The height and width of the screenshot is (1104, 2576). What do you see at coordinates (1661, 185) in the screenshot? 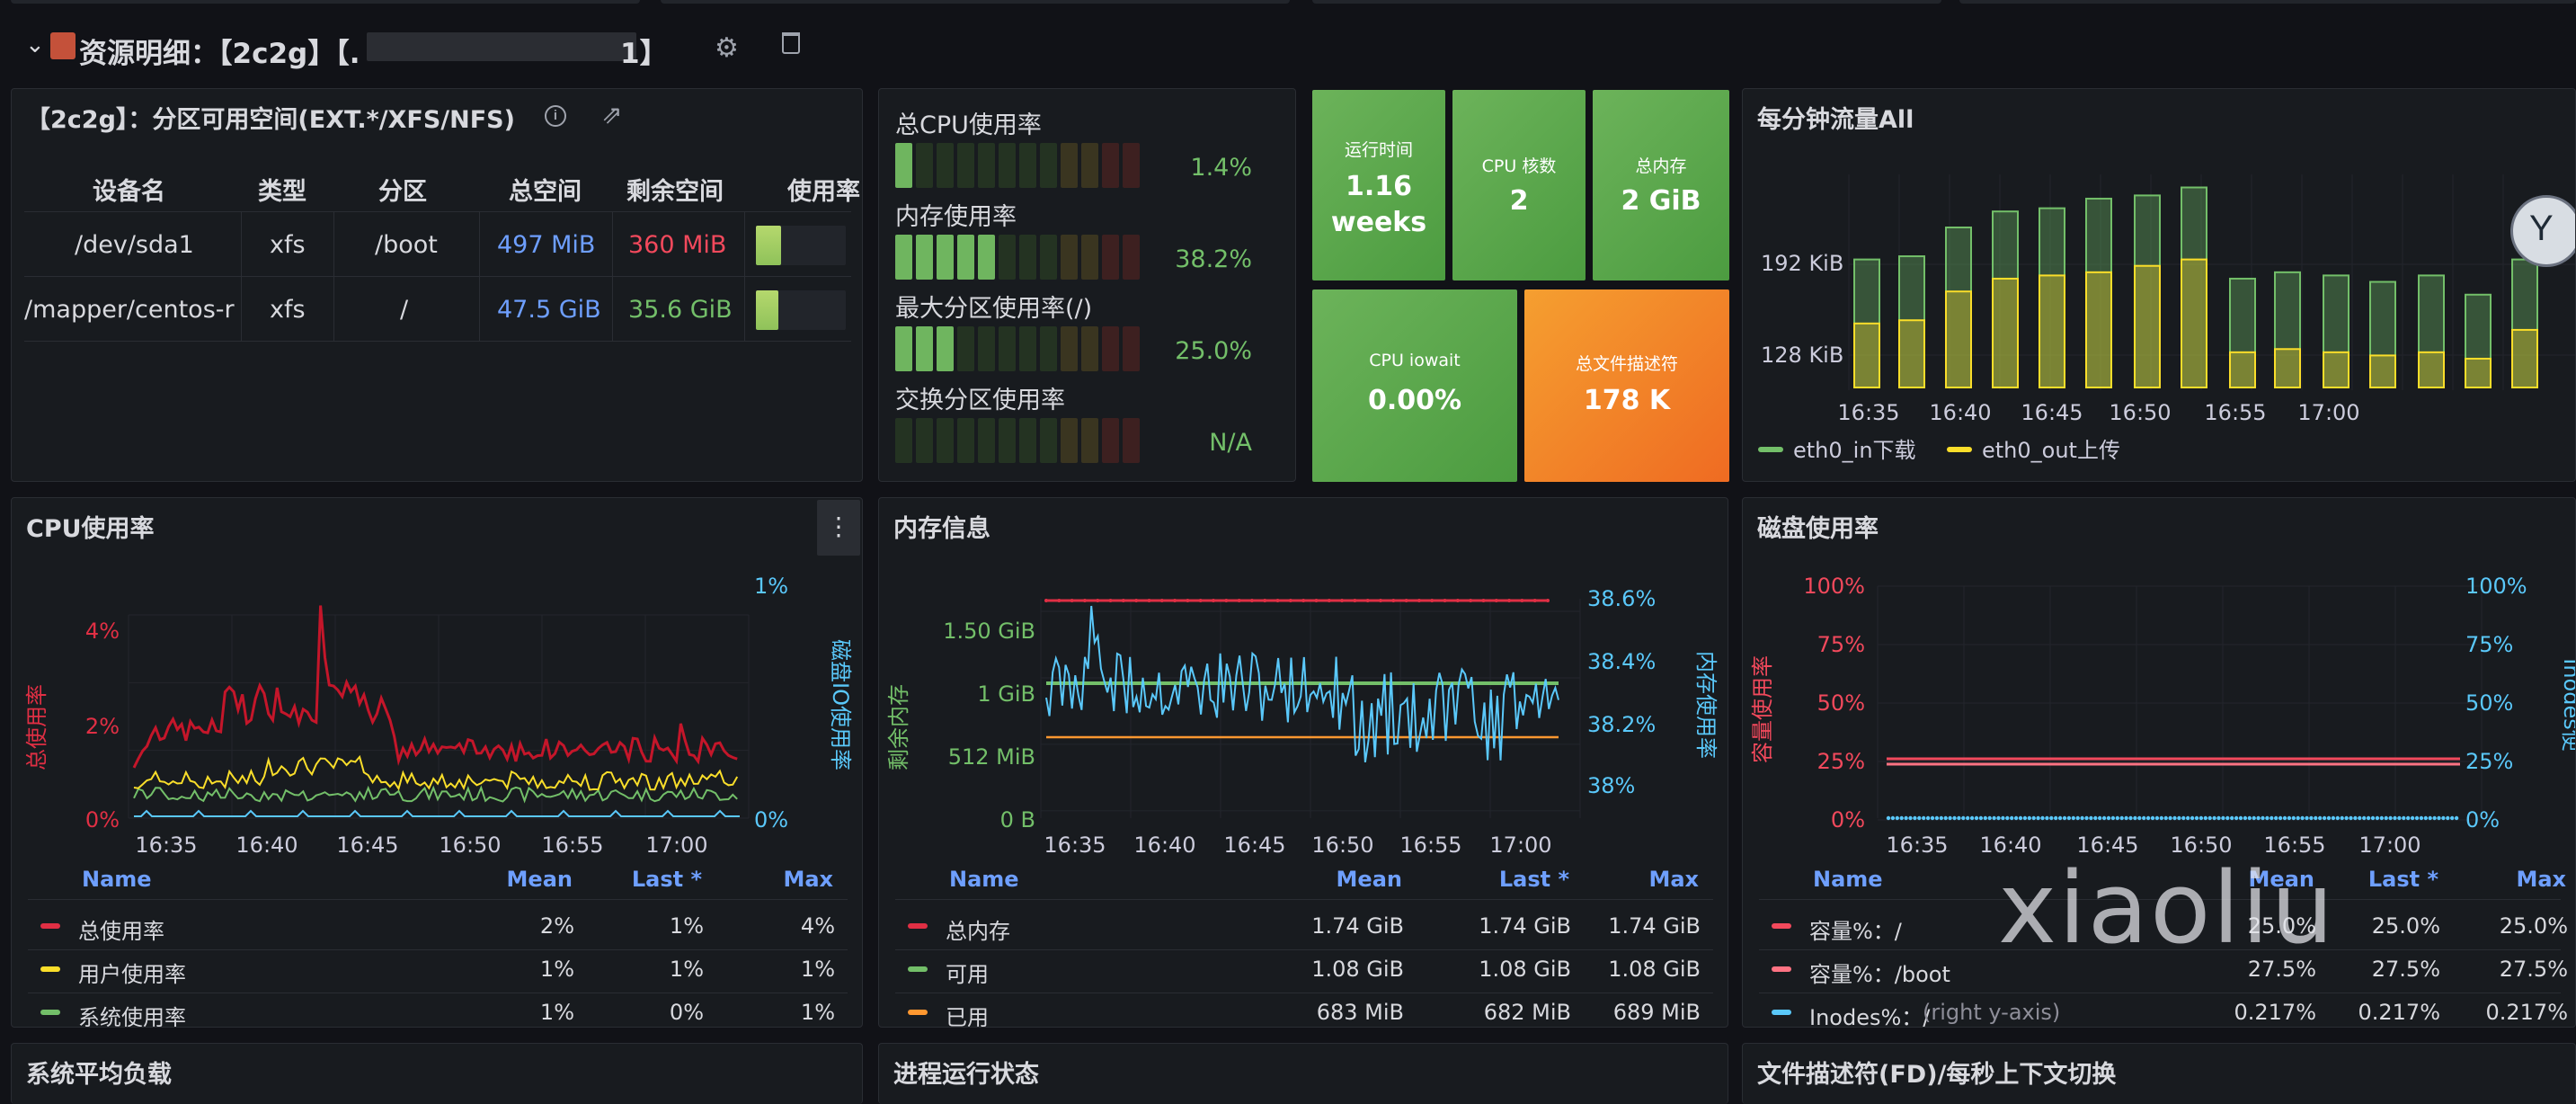
I see `stat-tile: 总内存 2 GiB` at bounding box center [1661, 185].